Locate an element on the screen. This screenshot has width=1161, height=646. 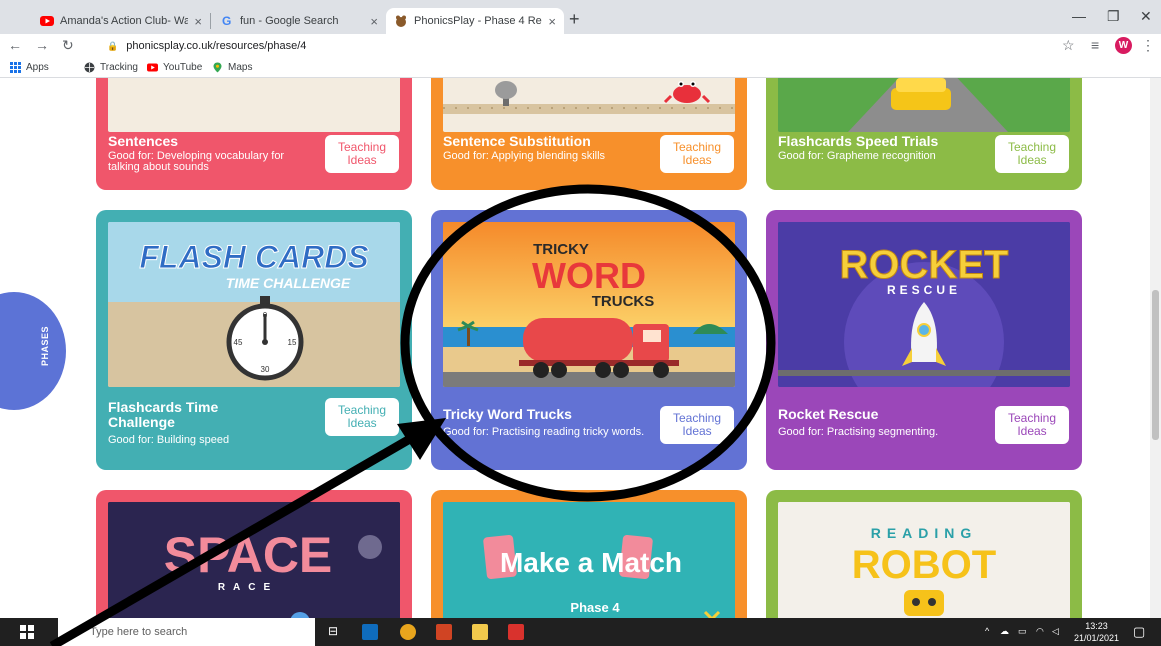
address-bar: 🔒 phonicsplay.co.uk/resources/phase/4 is located at coordinates (597, 46).